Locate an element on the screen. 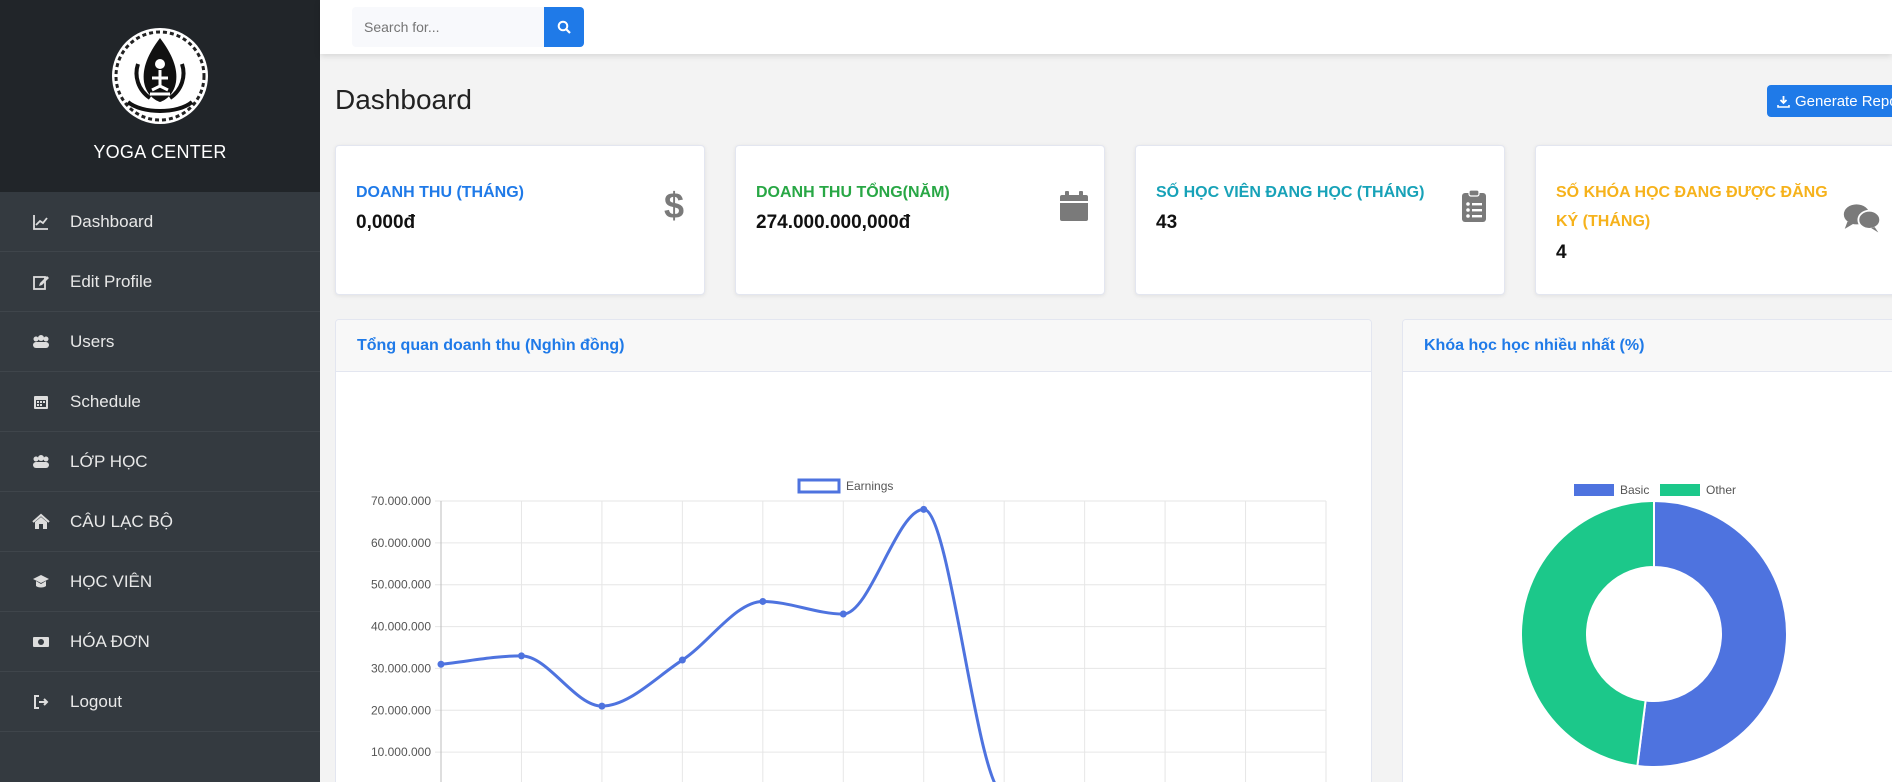 The width and height of the screenshot is (1892, 782). sidebar-item-users: Users is located at coordinates (160, 342).